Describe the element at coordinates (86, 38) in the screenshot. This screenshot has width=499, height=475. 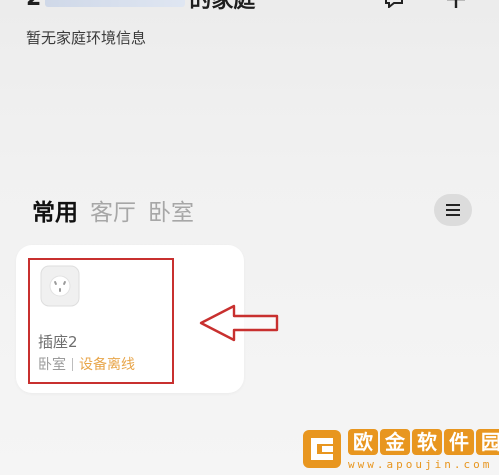
I see `environment-info: 暂无家庭环境信息` at that location.